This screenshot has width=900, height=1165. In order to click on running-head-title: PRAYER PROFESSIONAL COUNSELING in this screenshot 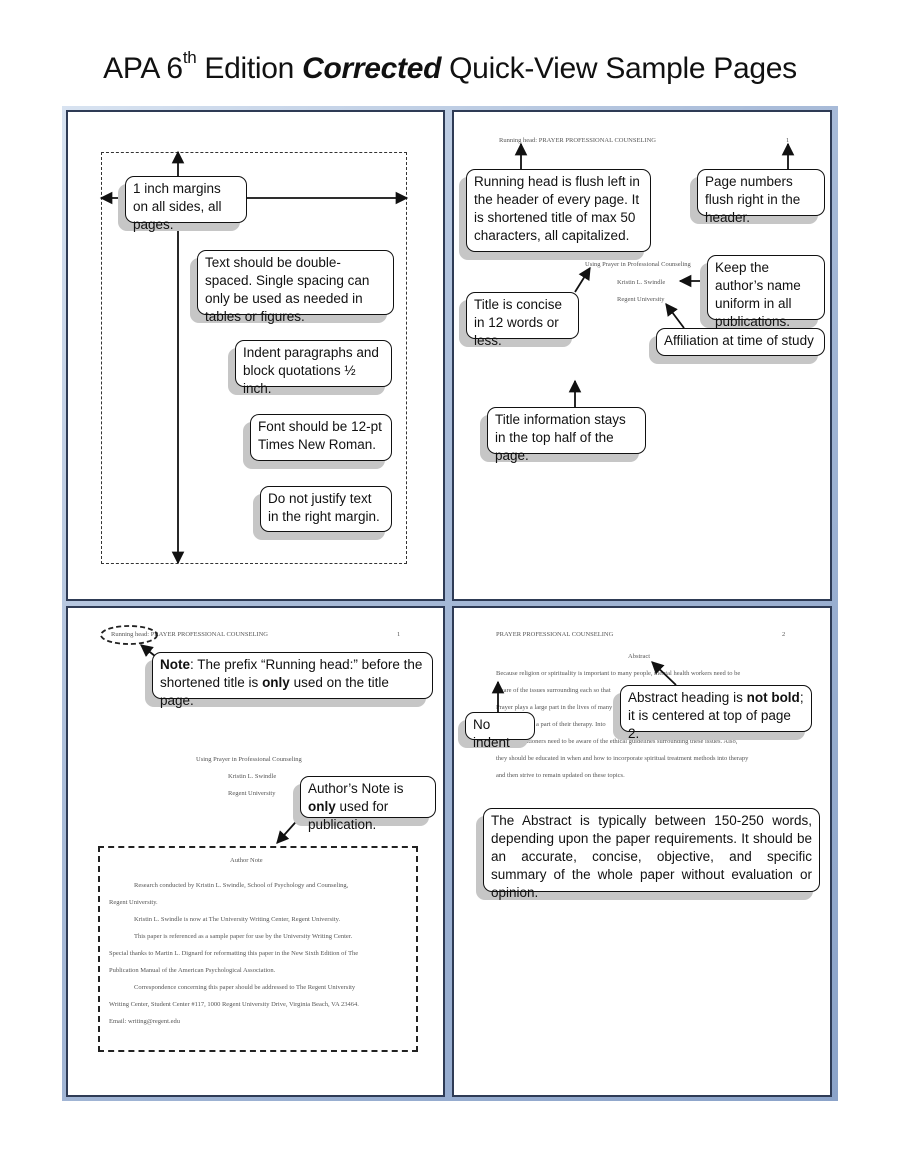, I will do `click(208, 634)`.